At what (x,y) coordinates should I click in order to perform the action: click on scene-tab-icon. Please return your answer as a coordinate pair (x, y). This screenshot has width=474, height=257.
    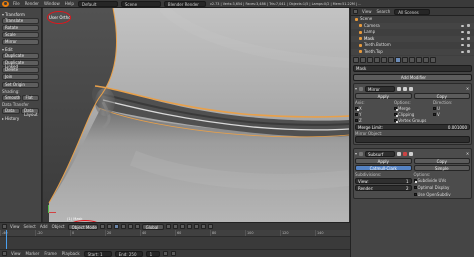
    Looking at the image, I should click on (370, 60).